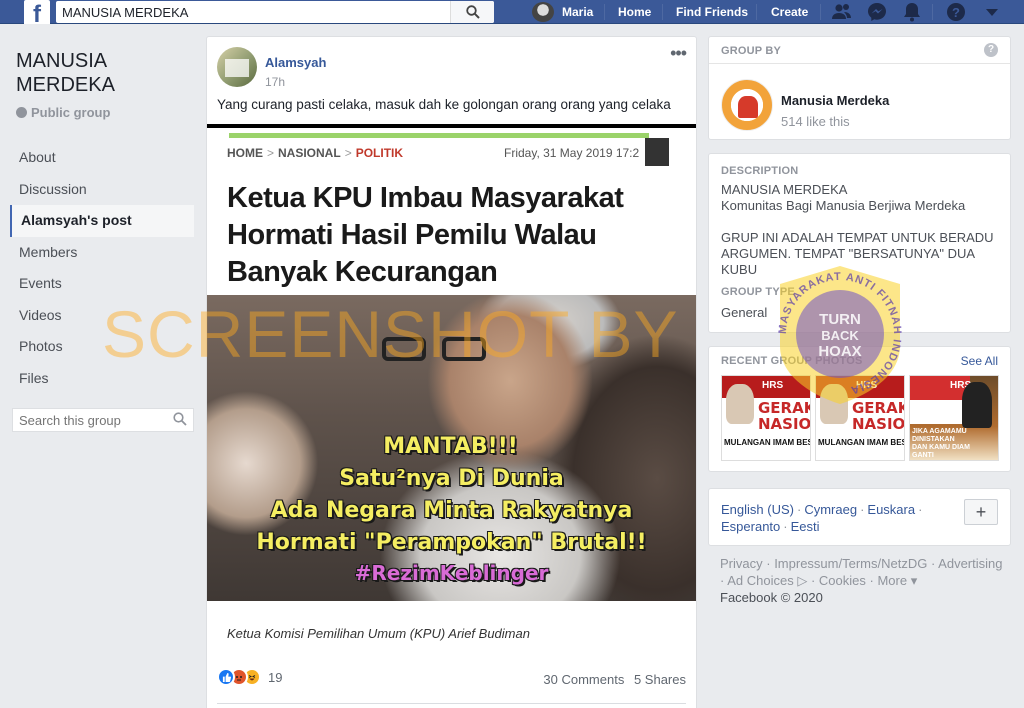 The image size is (1024, 708). What do you see at coordinates (251, 12) in the screenshot?
I see `global-search-input` at bounding box center [251, 12].